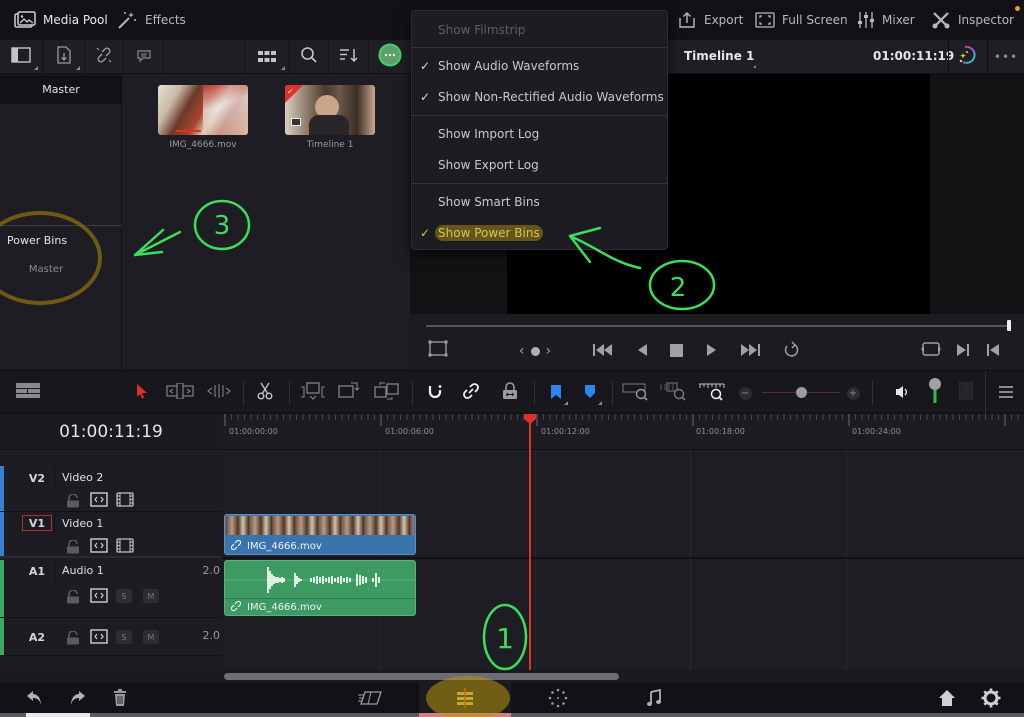 The width and height of the screenshot is (1024, 717). What do you see at coordinates (219, 393) in the screenshot?
I see `dynamic-trim-button` at bounding box center [219, 393].